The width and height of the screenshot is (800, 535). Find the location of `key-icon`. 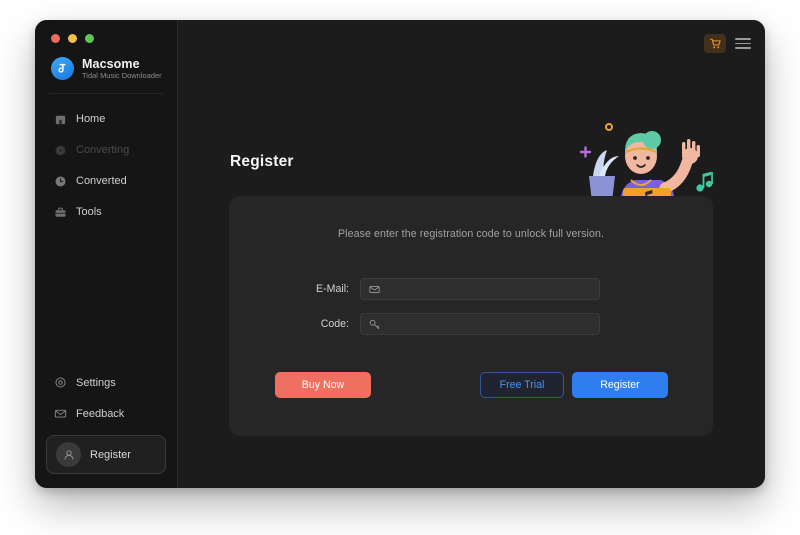

key-icon is located at coordinates (374, 324).